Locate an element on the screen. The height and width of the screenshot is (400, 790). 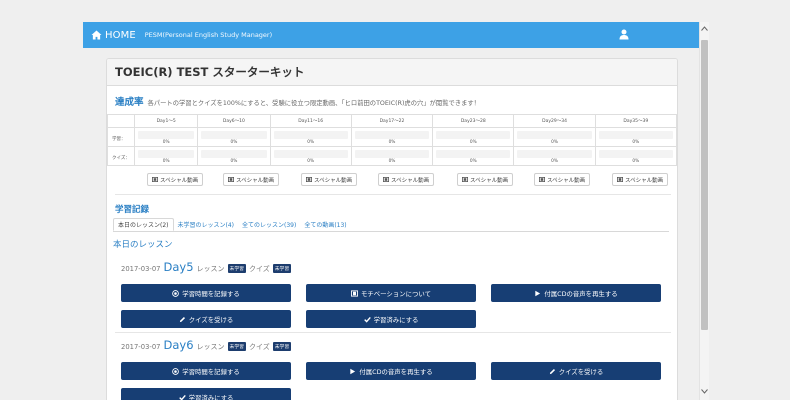
quiz-status-badge: 未学習 is located at coordinates (282, 268).